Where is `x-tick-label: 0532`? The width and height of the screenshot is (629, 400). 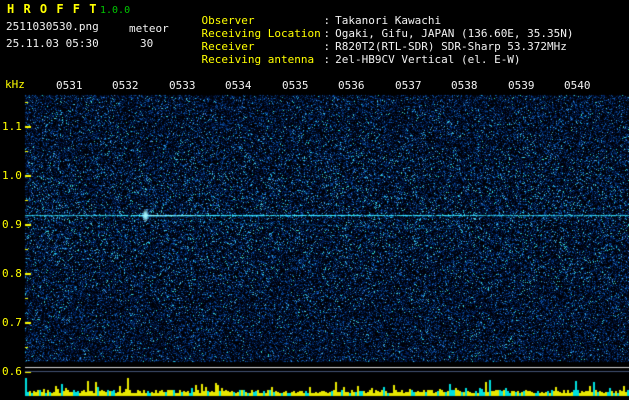 x-tick-label: 0532 is located at coordinates (125, 85).